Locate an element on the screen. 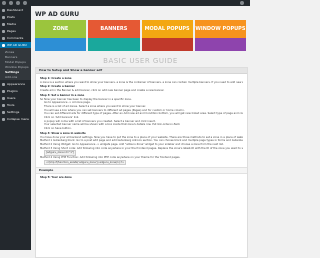  plus-icon is located at coordinates (25, 3).